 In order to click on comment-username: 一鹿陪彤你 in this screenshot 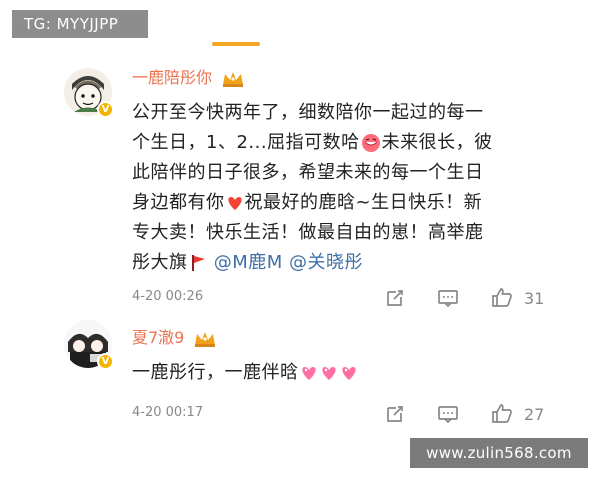, I will do `click(188, 78)`.